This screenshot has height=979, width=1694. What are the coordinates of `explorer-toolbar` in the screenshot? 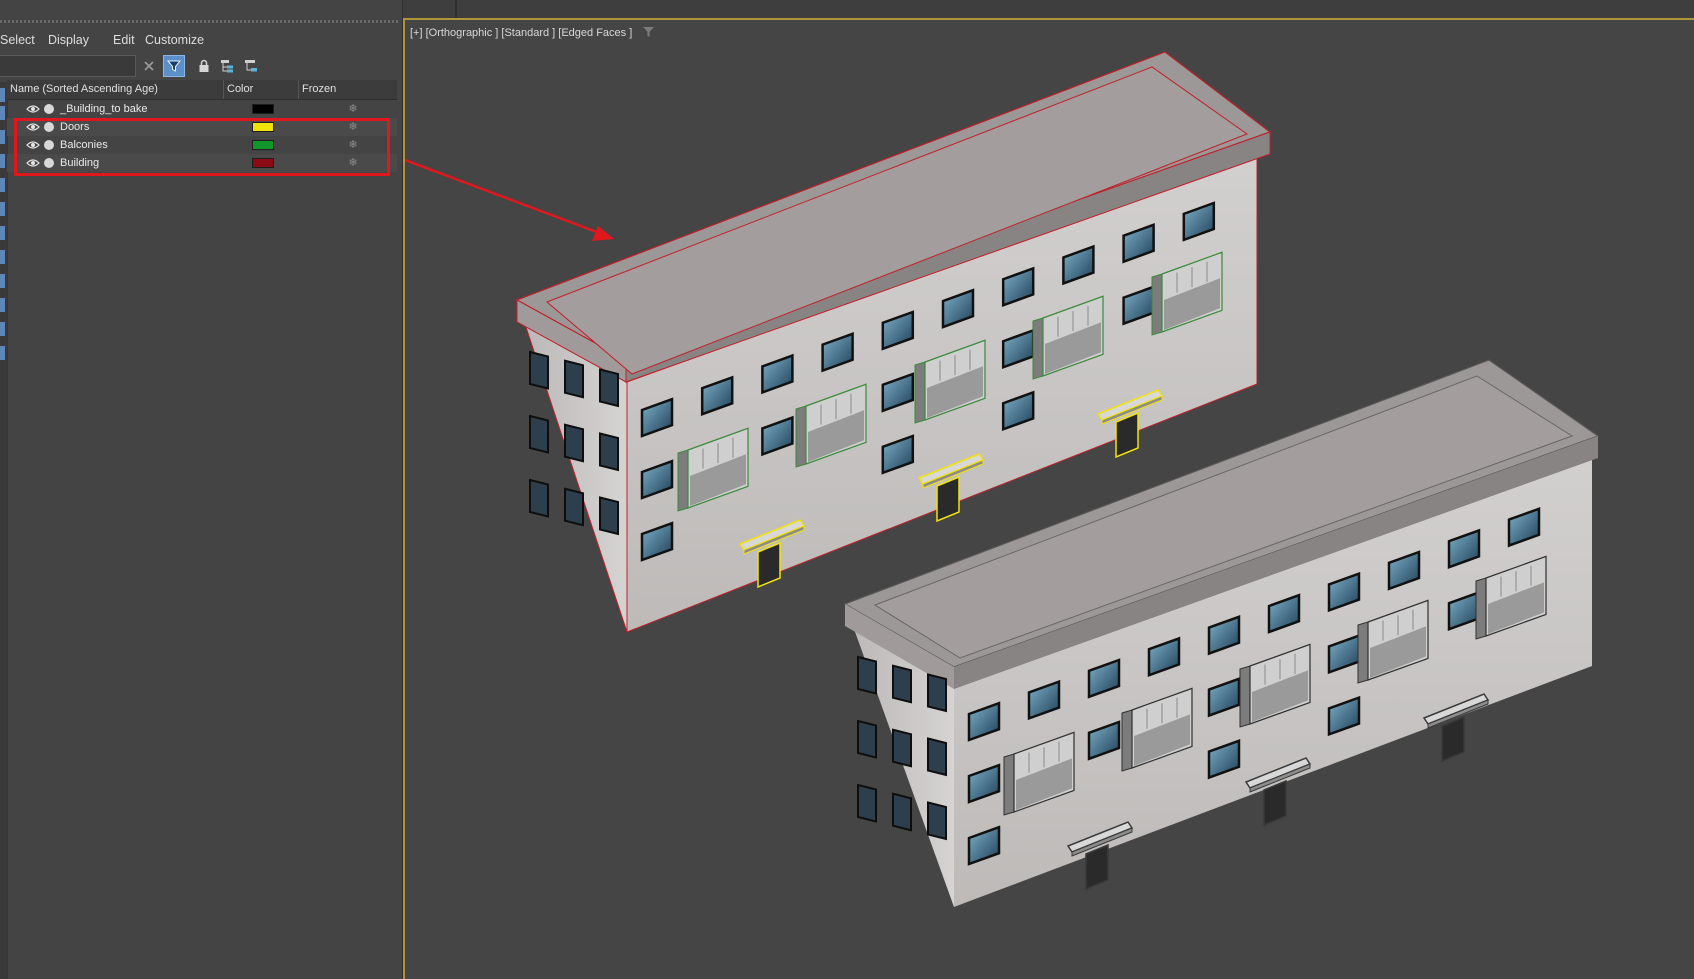 It's located at (200, 67).